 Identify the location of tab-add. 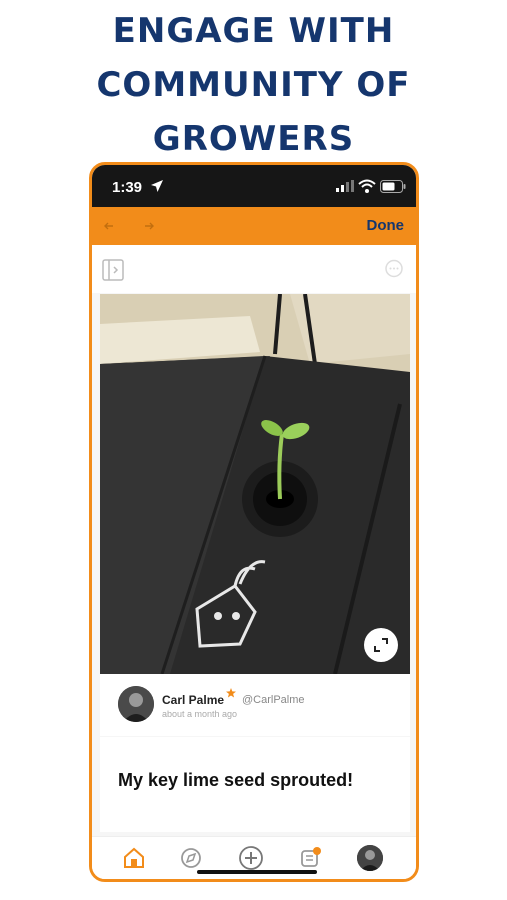
(251, 858).